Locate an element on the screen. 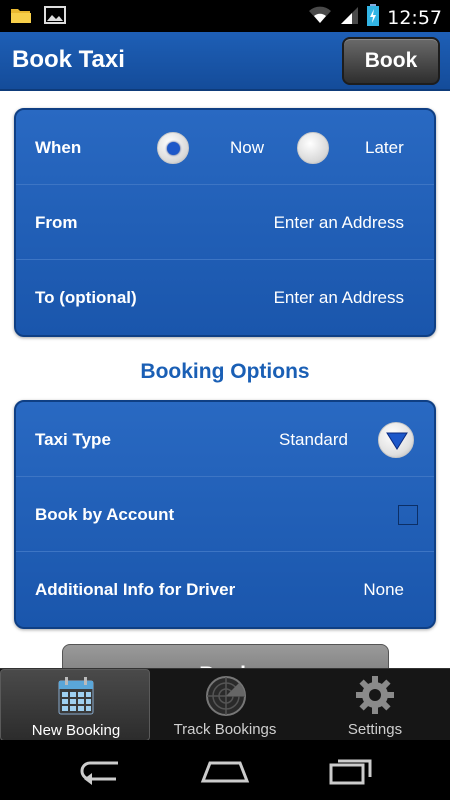 This screenshot has width=450, height=800. taxi-type-label: Taxi Type is located at coordinates (73, 439).